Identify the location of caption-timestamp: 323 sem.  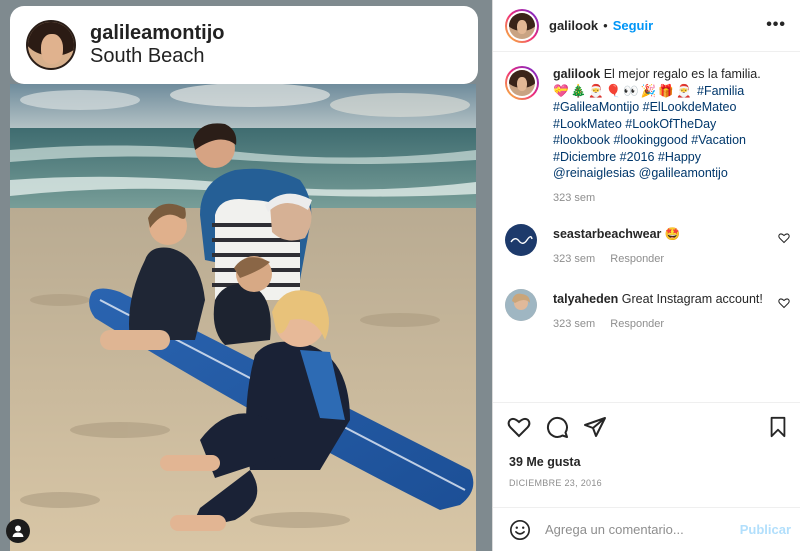
(574, 197).